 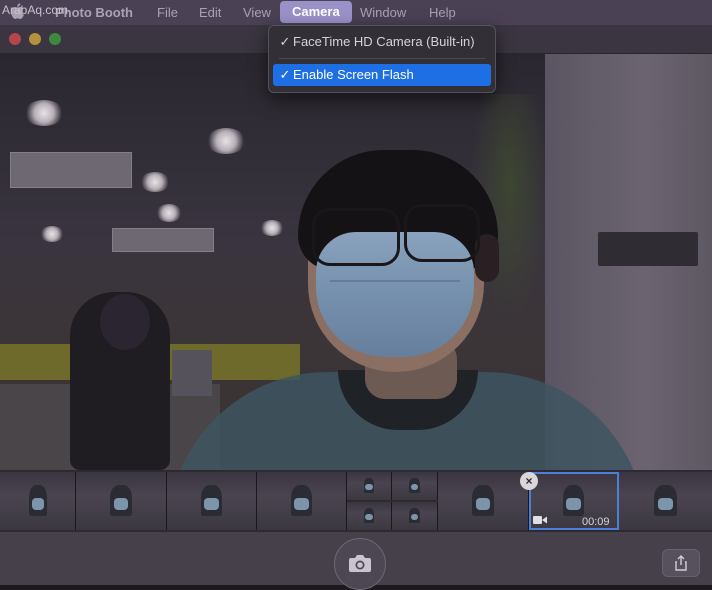 I want to click on share-button, so click(x=681, y=563).